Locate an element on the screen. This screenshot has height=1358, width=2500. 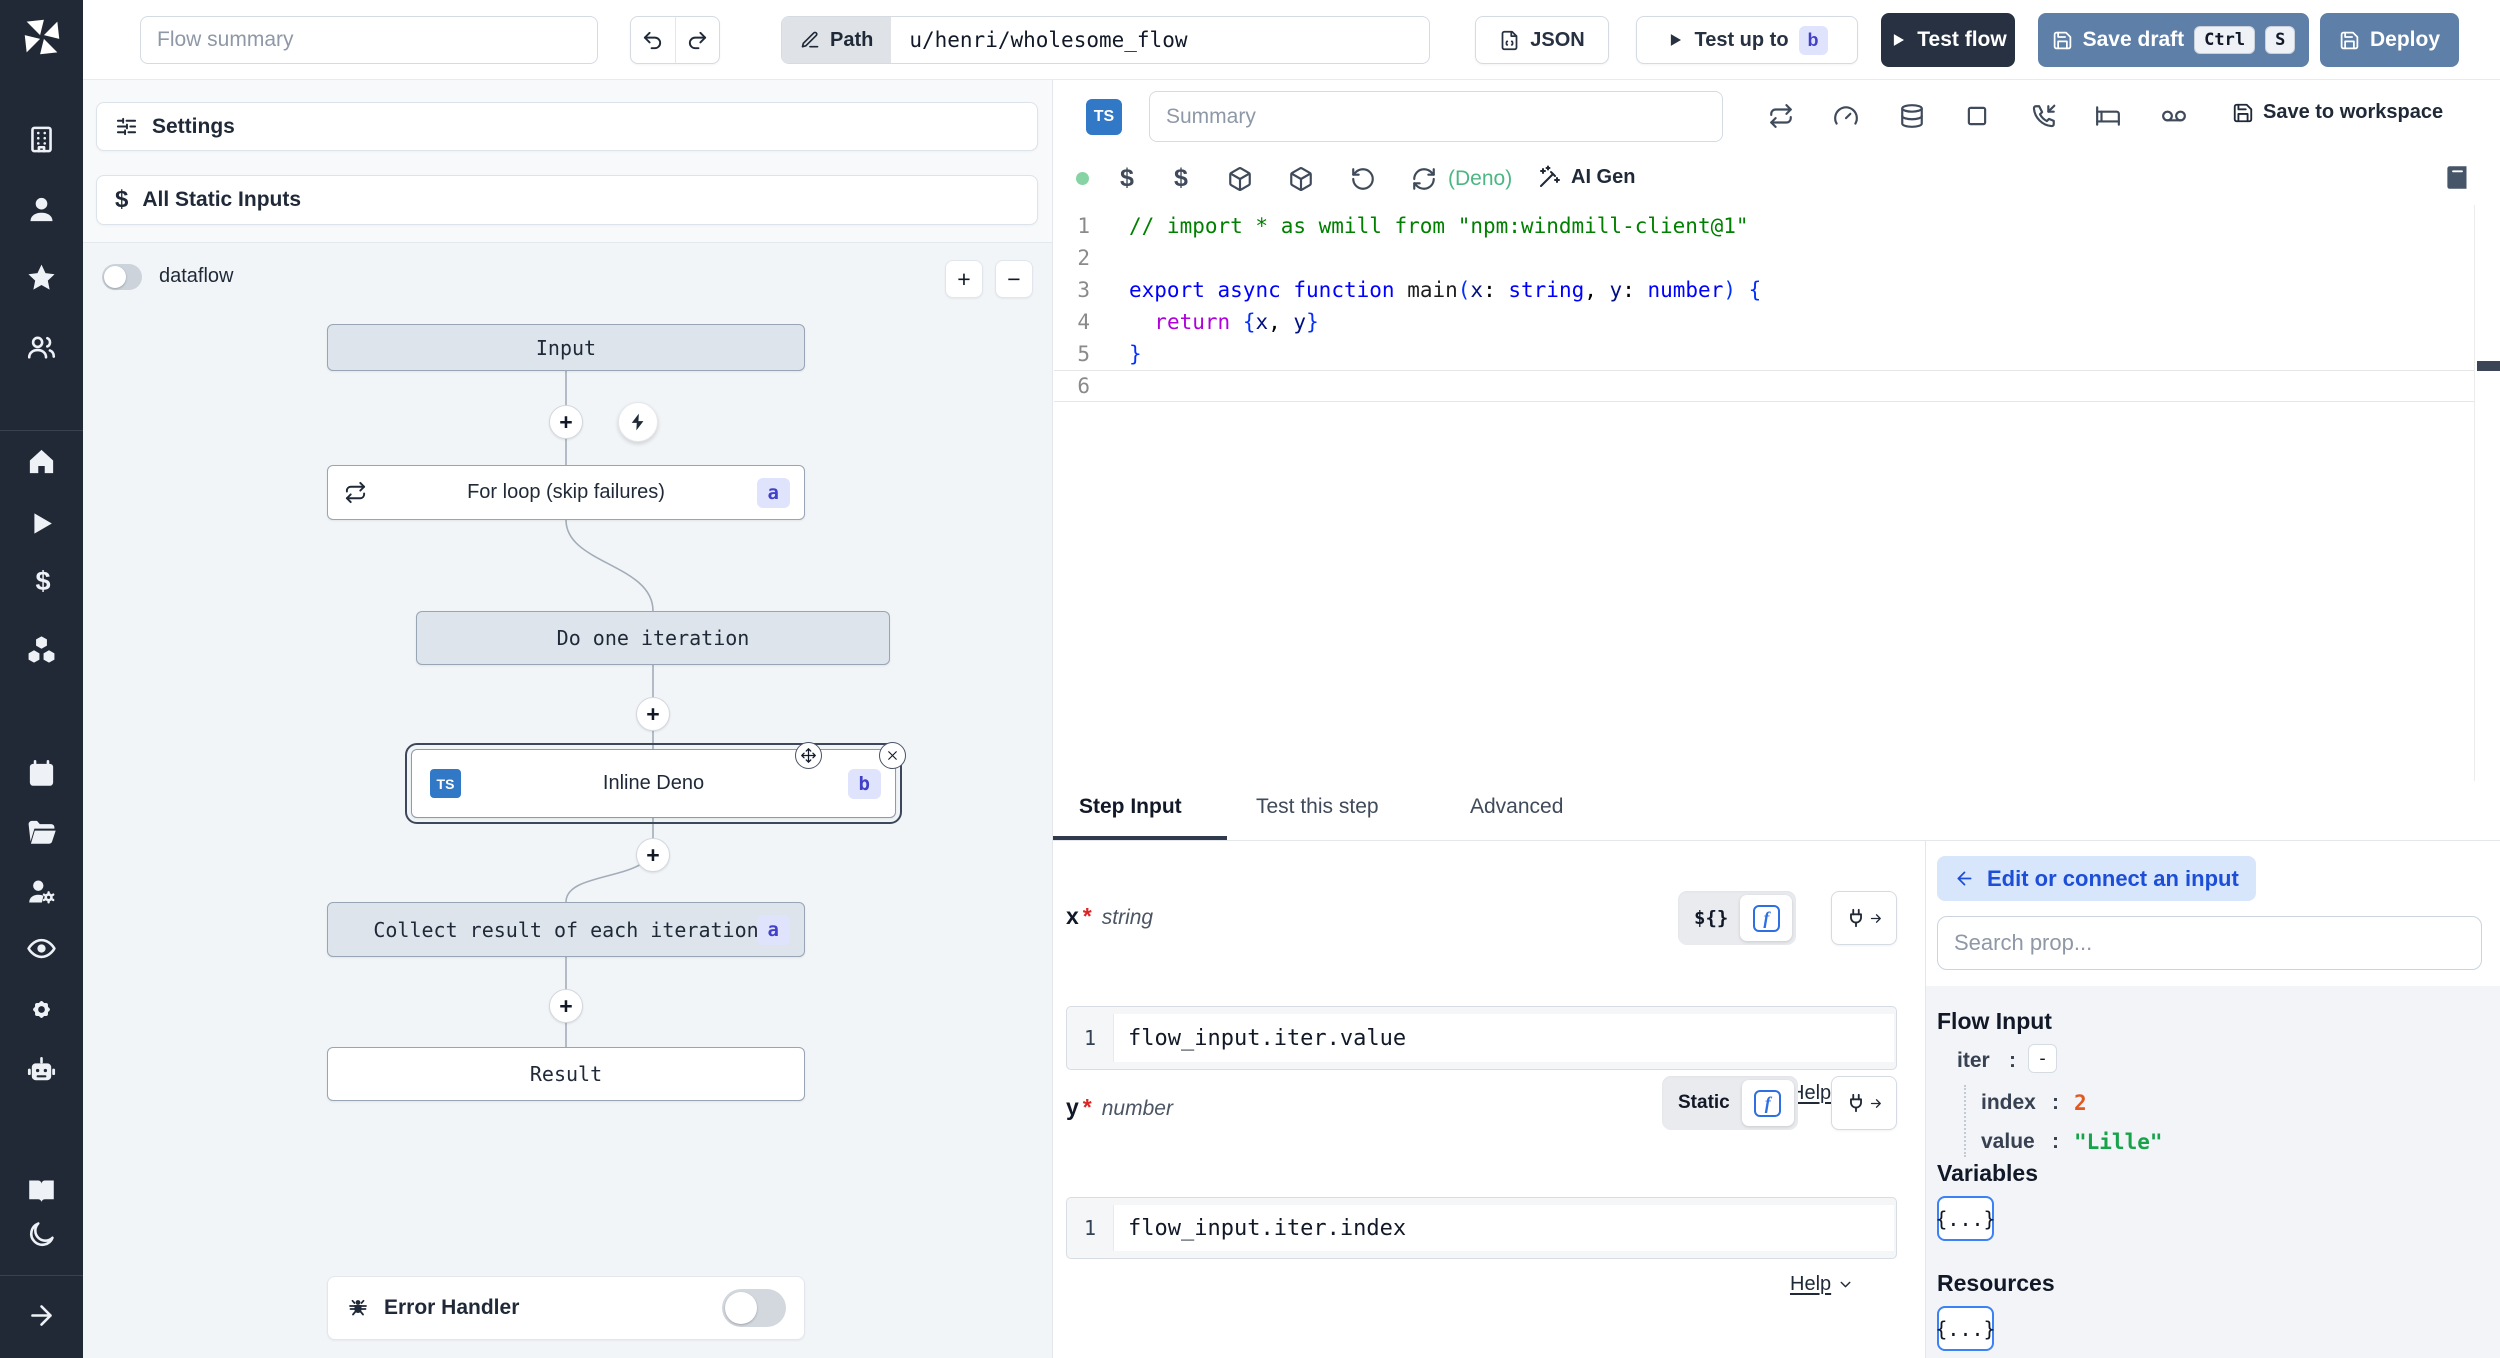
dataflow-toggle is located at coordinates (122, 277).